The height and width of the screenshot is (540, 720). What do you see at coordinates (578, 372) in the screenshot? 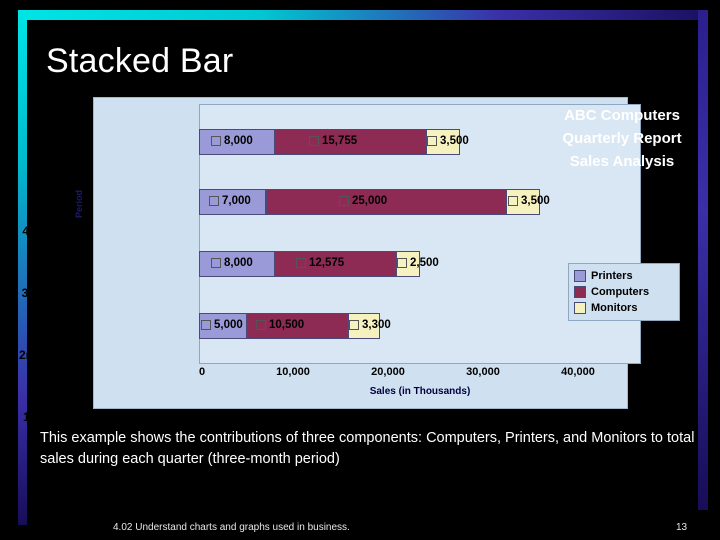
I see `x-tick-label-4: 40,000` at bounding box center [578, 372].